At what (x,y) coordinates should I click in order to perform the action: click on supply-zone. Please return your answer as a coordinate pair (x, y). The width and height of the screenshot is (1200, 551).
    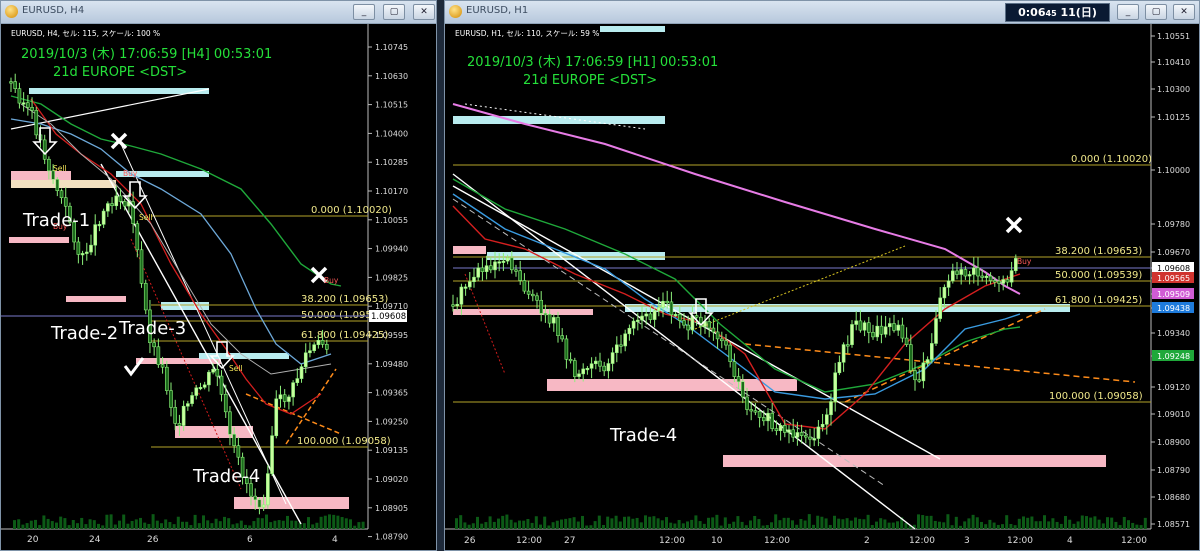
    Looking at the image, I should click on (576, 256).